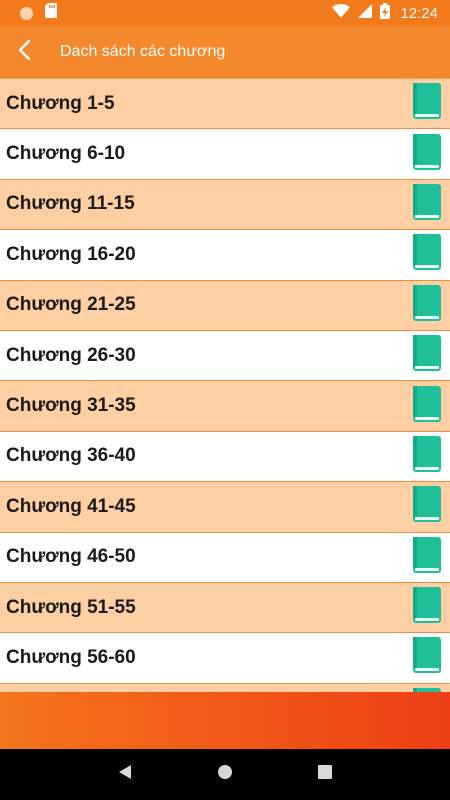 Image resolution: width=450 pixels, height=800 pixels. Describe the element at coordinates (38, 13) in the screenshot. I see `status-left` at that location.